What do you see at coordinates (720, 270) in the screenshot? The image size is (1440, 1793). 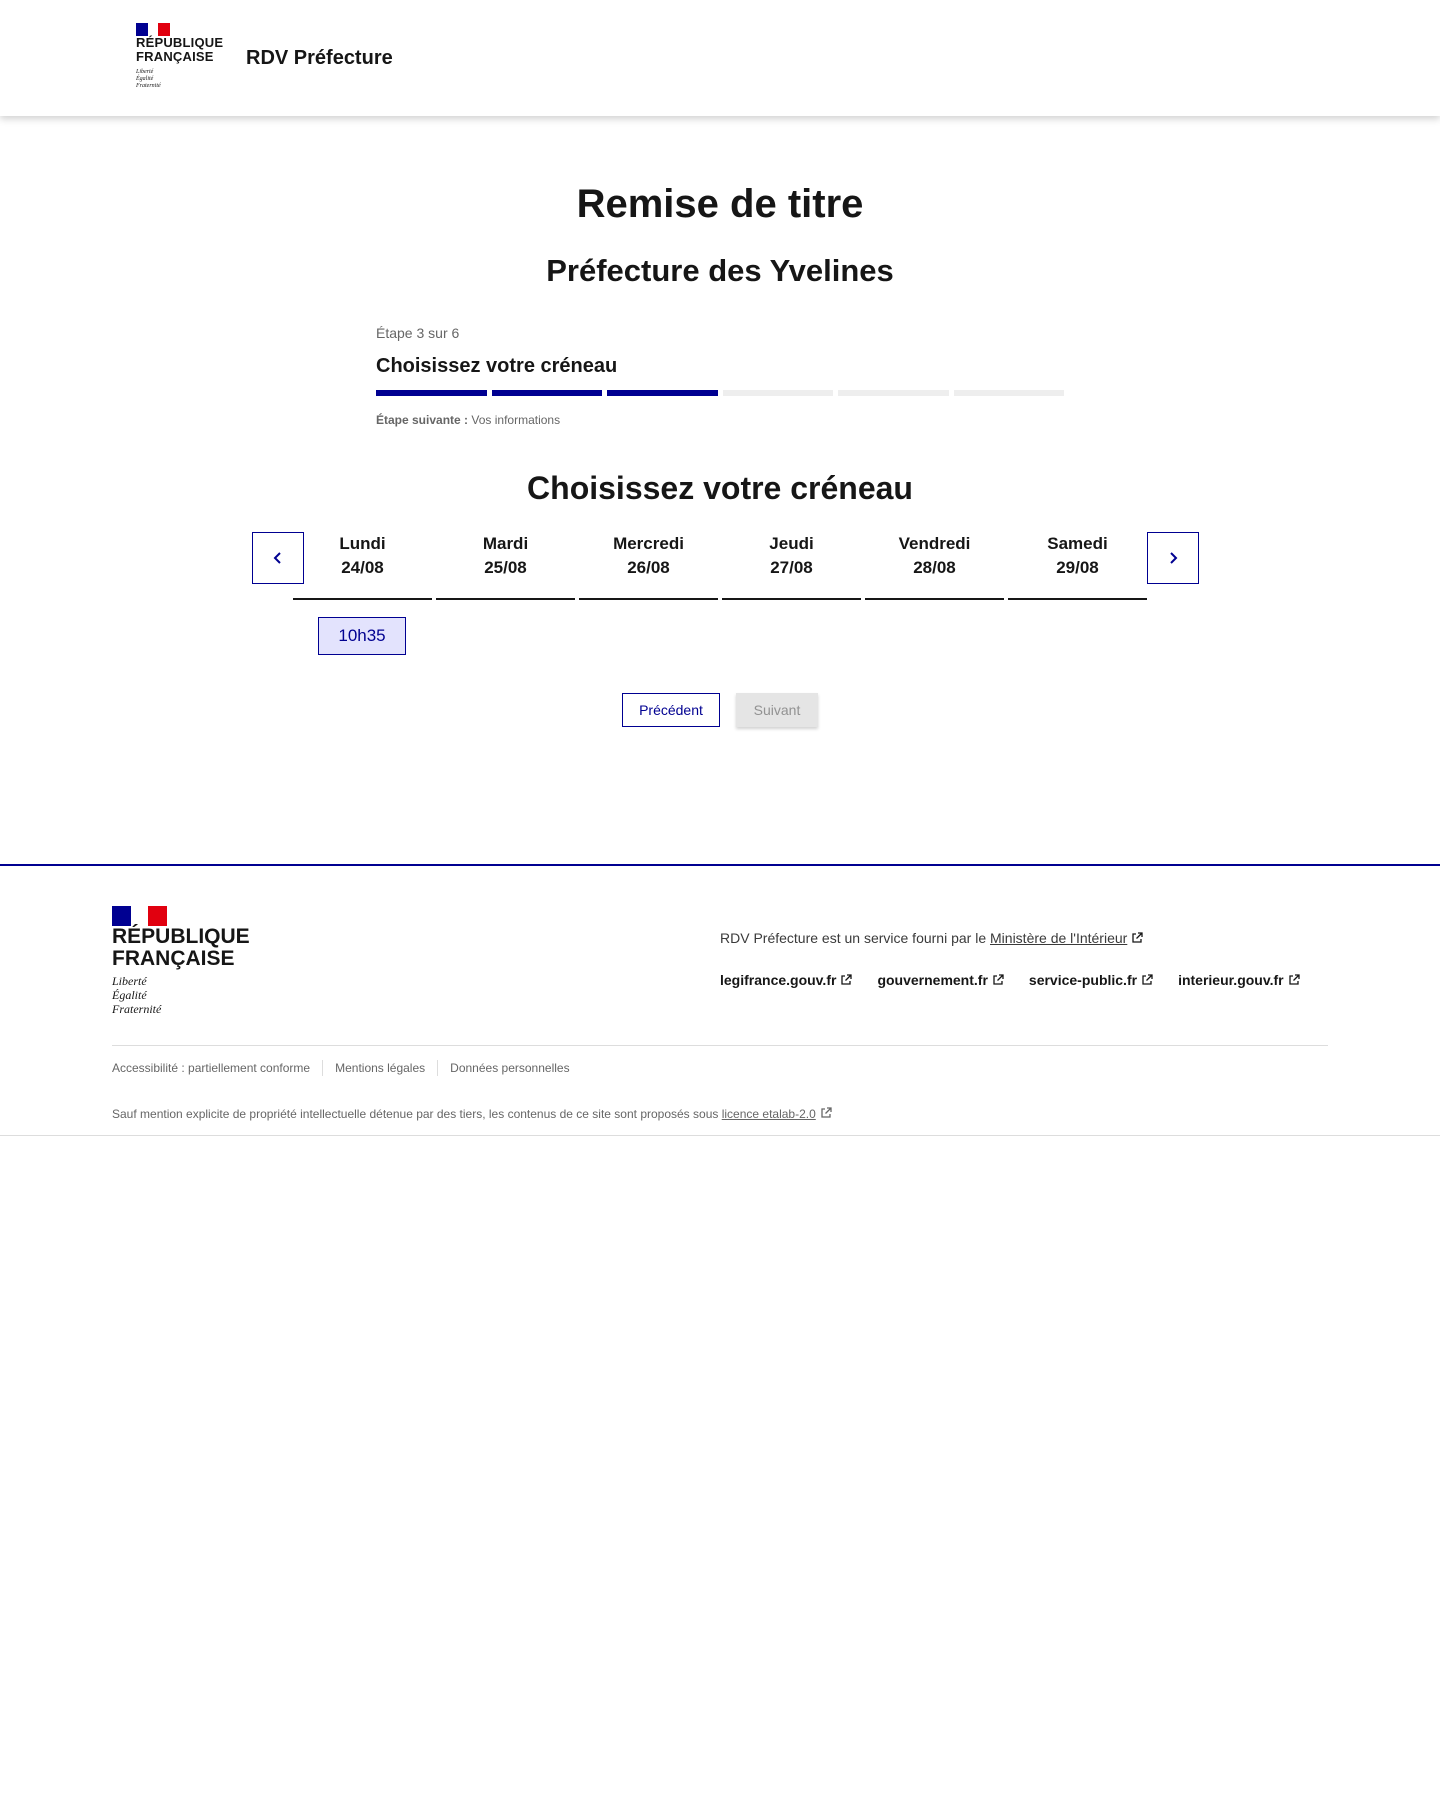 I see `page-subtitle: Préfecture des Yvelines` at bounding box center [720, 270].